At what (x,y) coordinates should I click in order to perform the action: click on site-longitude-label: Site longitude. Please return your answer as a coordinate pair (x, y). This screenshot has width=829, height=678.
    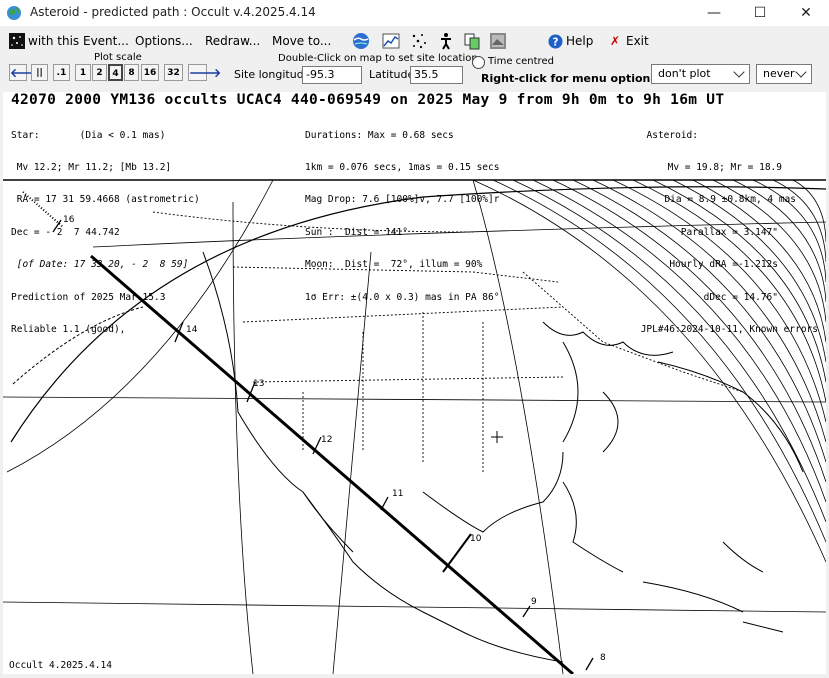
    Looking at the image, I should click on (272, 74).